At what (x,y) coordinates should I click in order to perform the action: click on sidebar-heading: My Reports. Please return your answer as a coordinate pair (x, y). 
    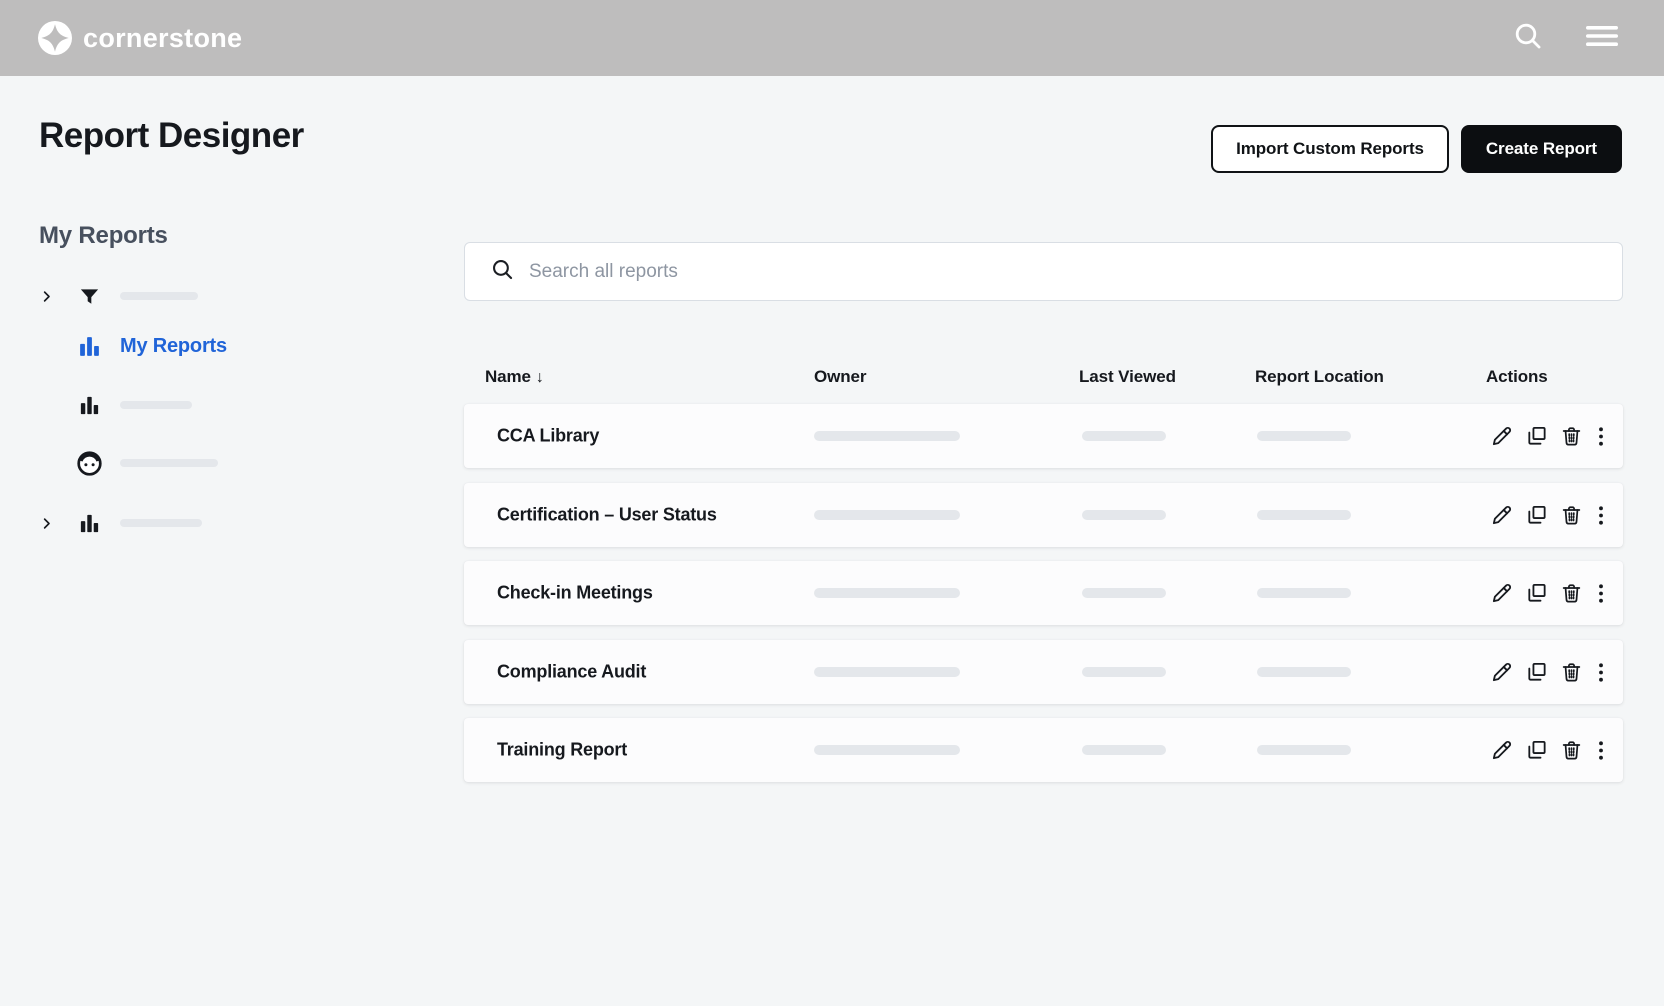
    Looking at the image, I should click on (103, 235).